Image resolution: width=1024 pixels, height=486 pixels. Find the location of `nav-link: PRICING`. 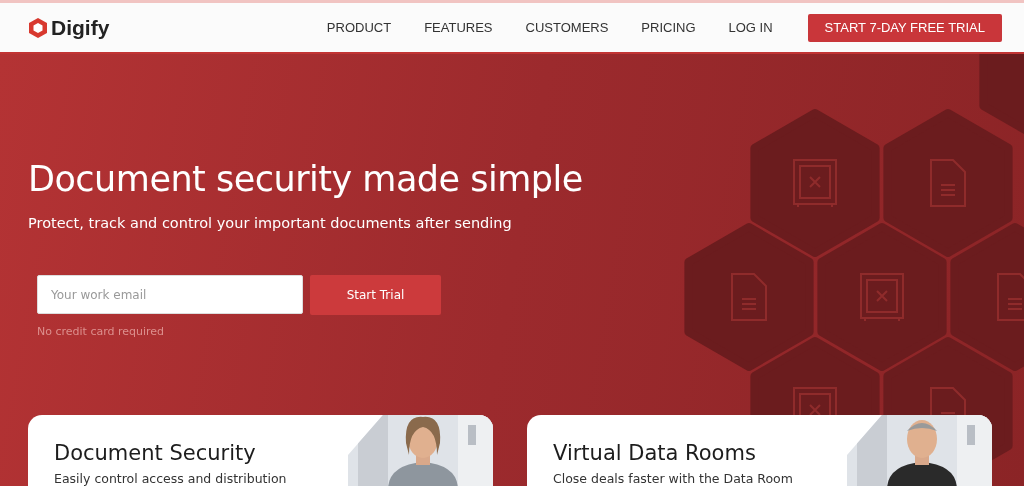

nav-link: PRICING is located at coordinates (668, 27).